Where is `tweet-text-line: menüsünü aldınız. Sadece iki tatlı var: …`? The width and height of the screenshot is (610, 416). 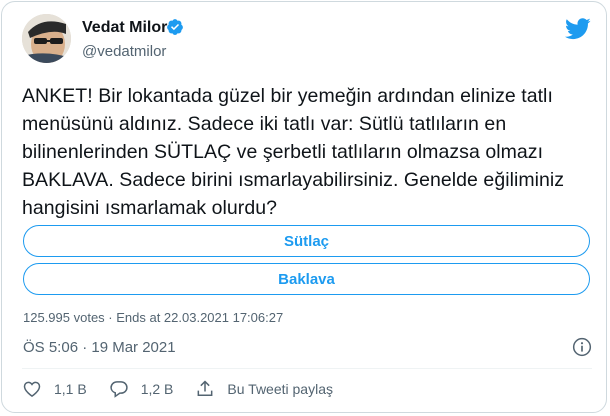
tweet-text-line: menüsünü aldınız. Sadece iki tatlı var: … is located at coordinates (264, 124).